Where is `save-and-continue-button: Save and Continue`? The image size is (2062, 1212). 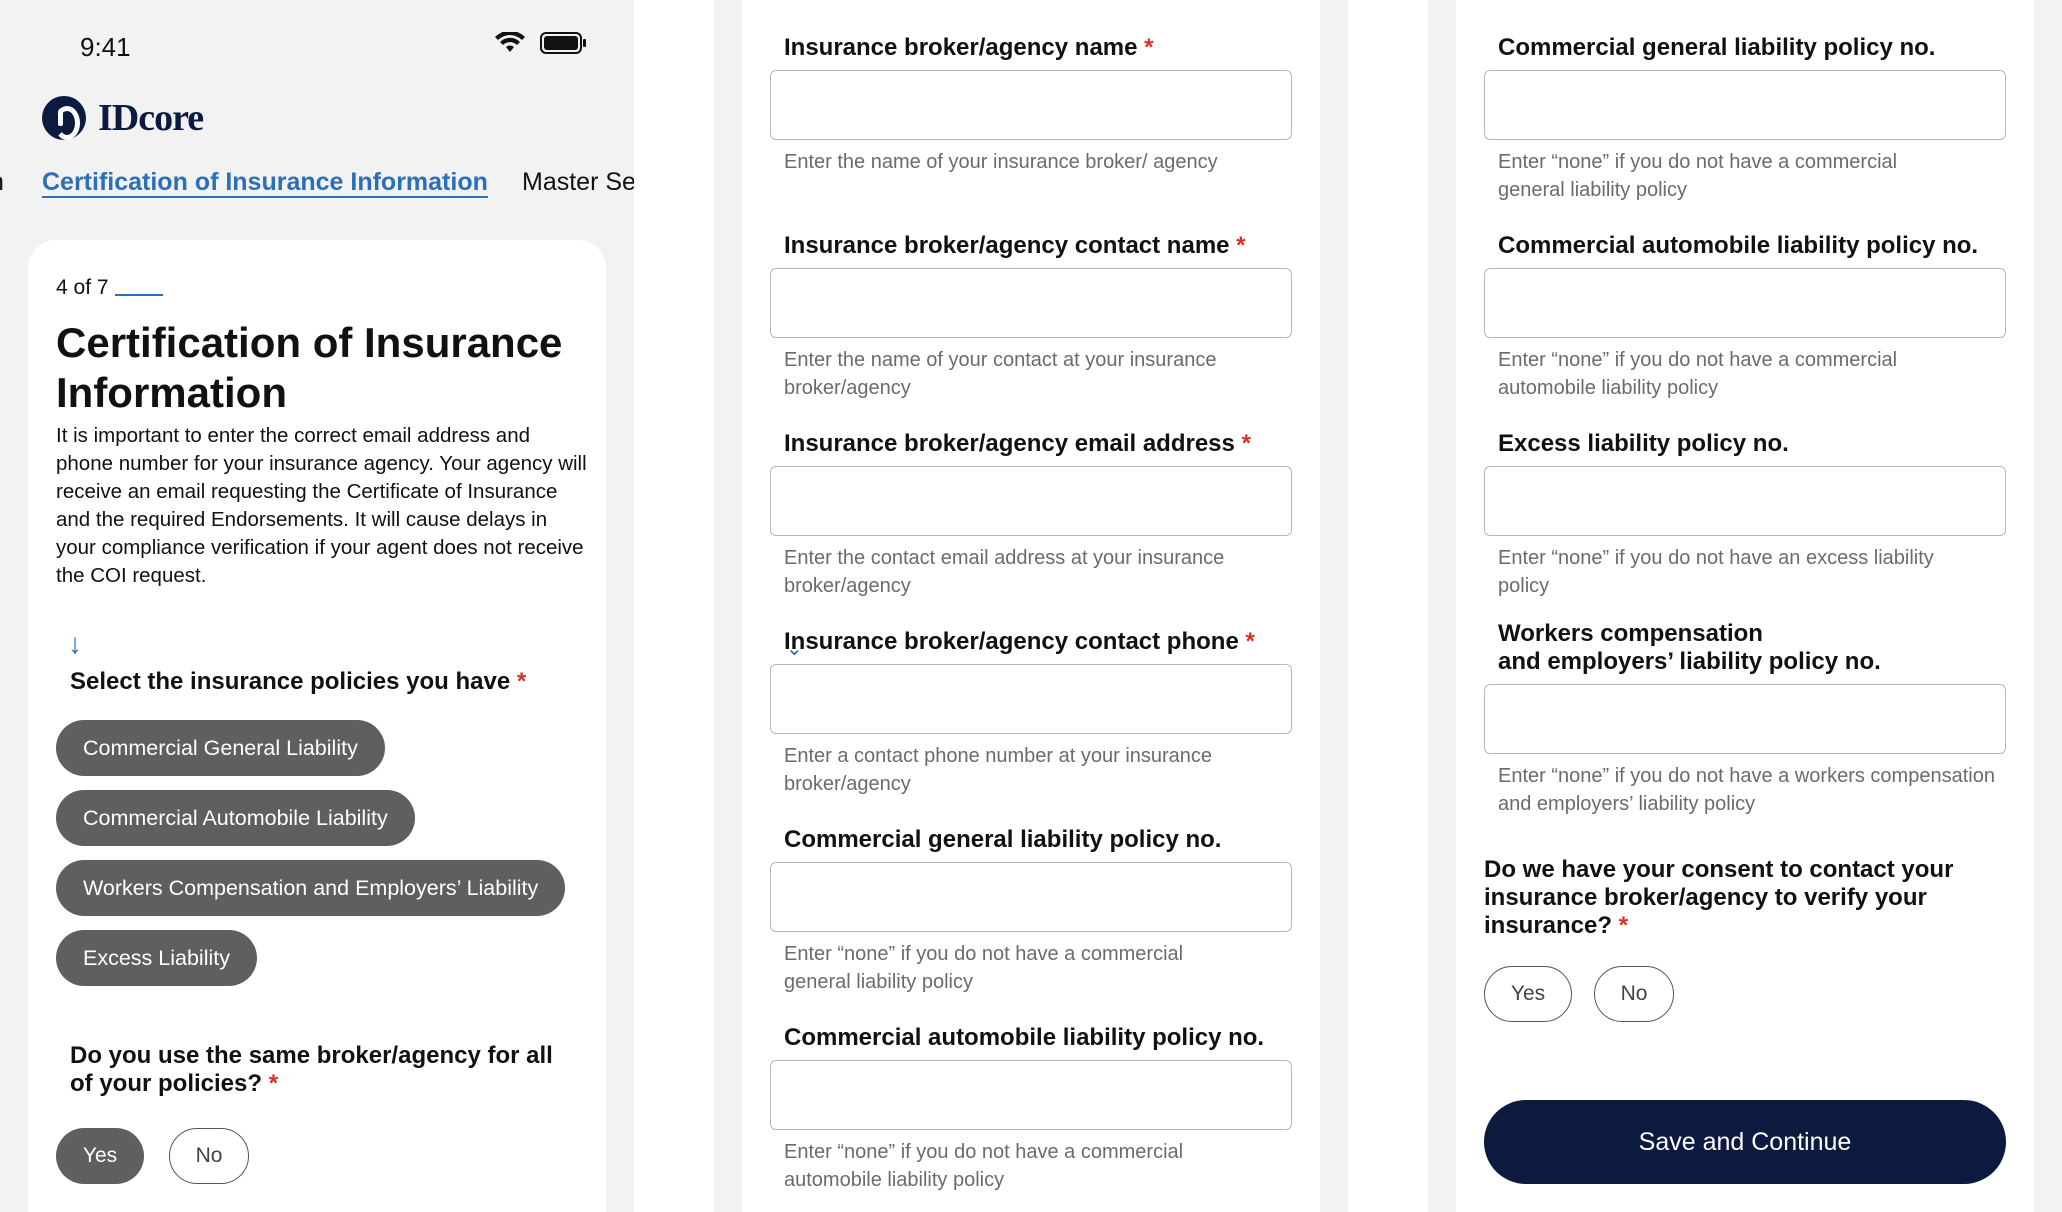 save-and-continue-button: Save and Continue is located at coordinates (1745, 1142).